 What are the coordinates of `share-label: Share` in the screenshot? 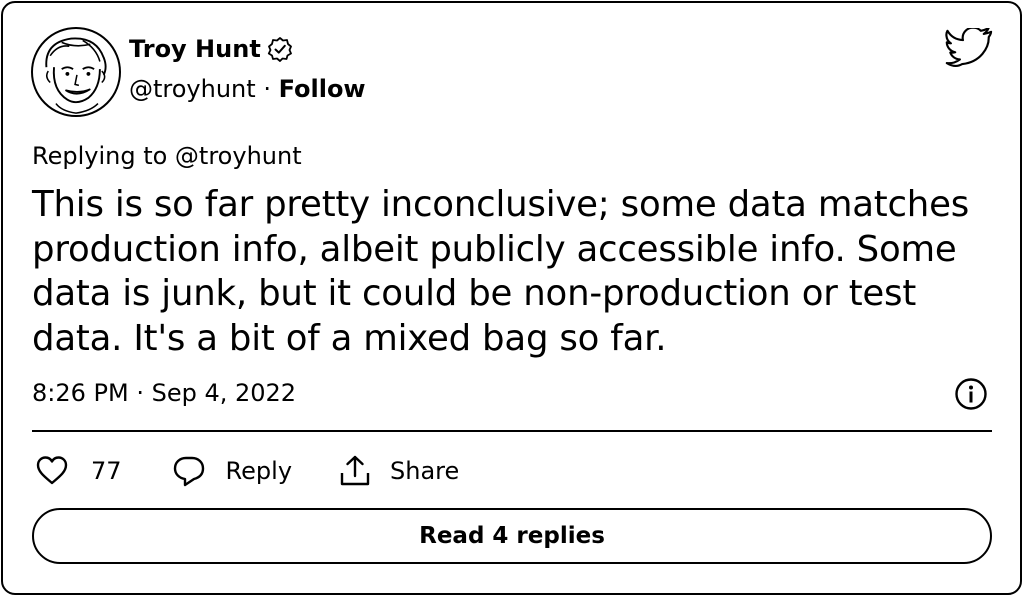 It's located at (425, 471).